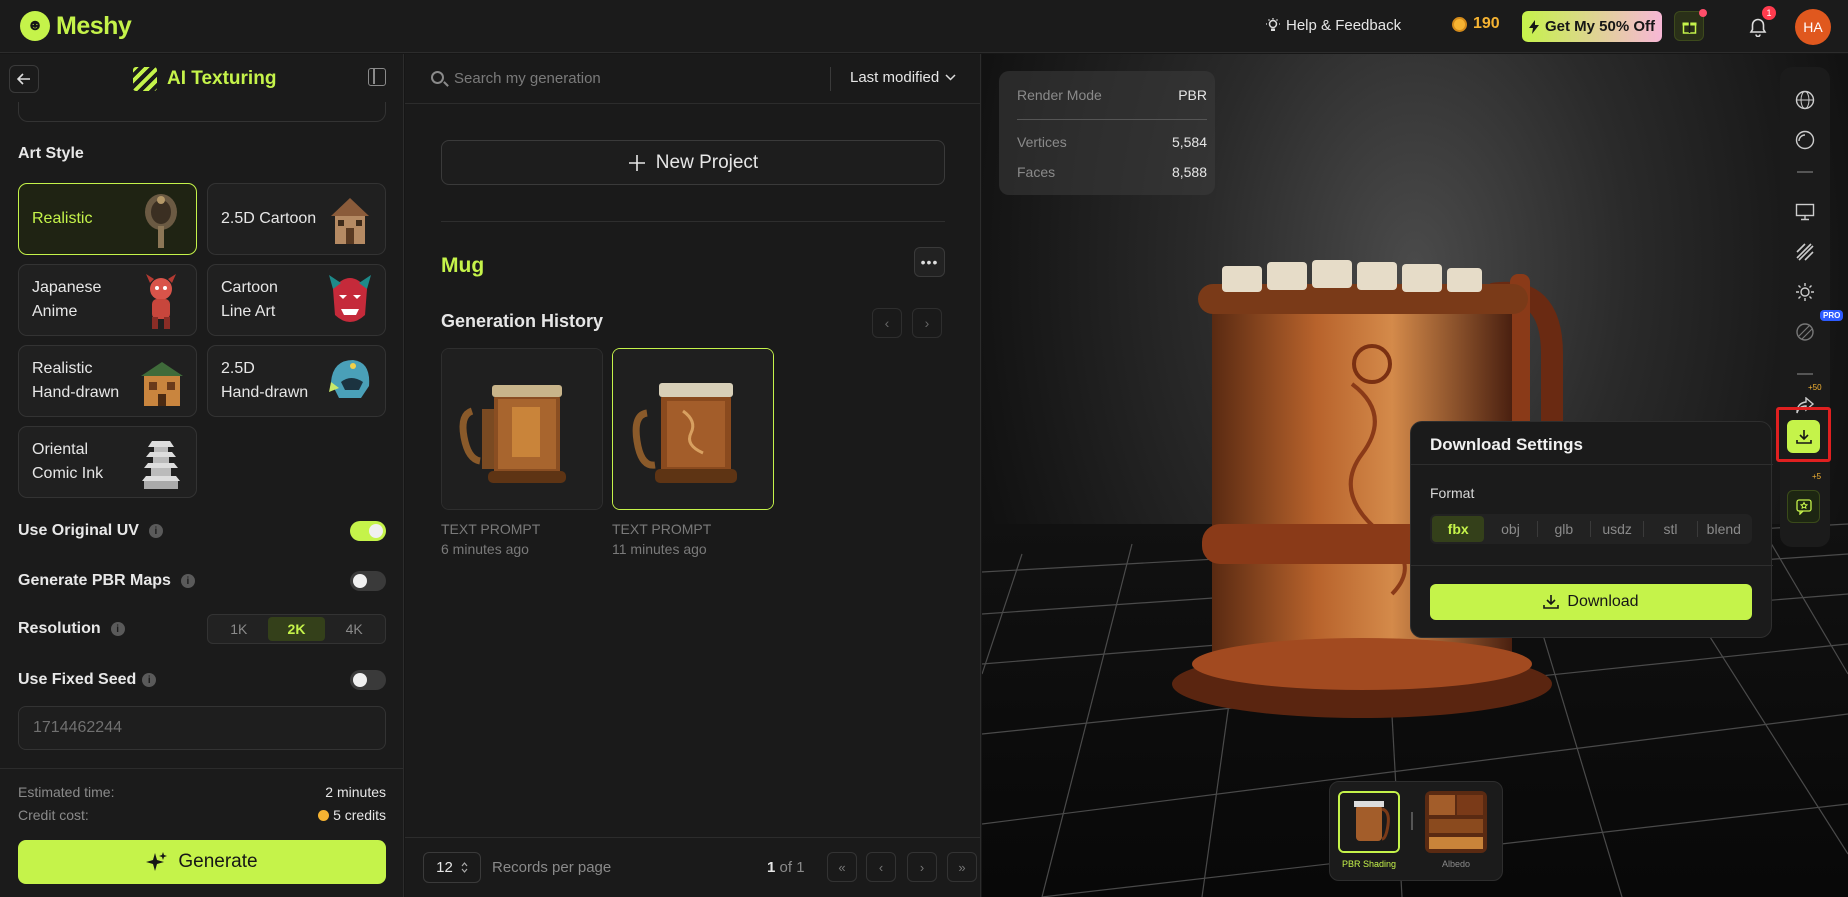  Describe the element at coordinates (202, 112) in the screenshot. I see `prompt-input-edge` at that location.